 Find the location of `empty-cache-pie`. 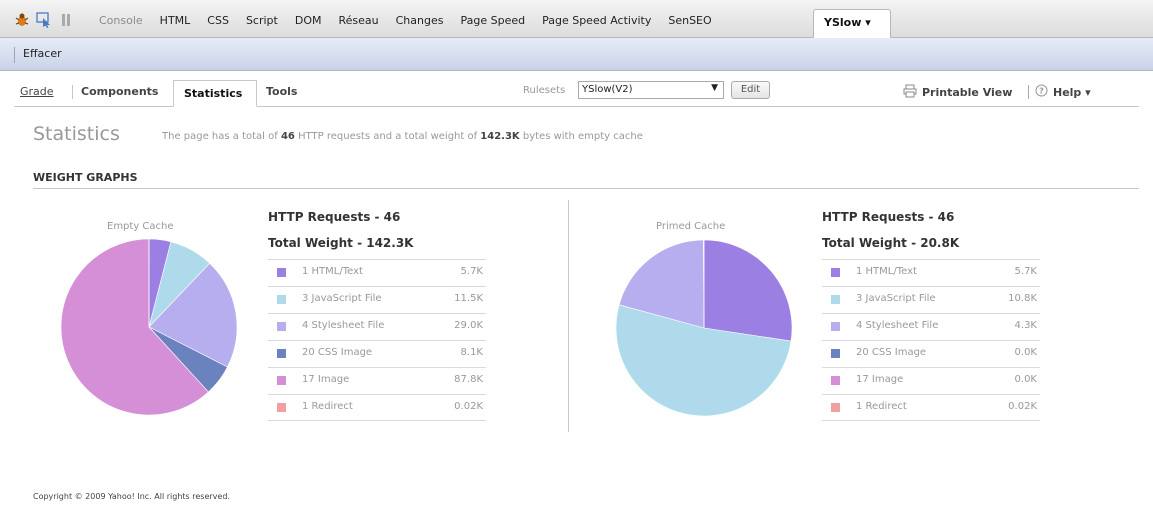

empty-cache-pie is located at coordinates (149, 329).